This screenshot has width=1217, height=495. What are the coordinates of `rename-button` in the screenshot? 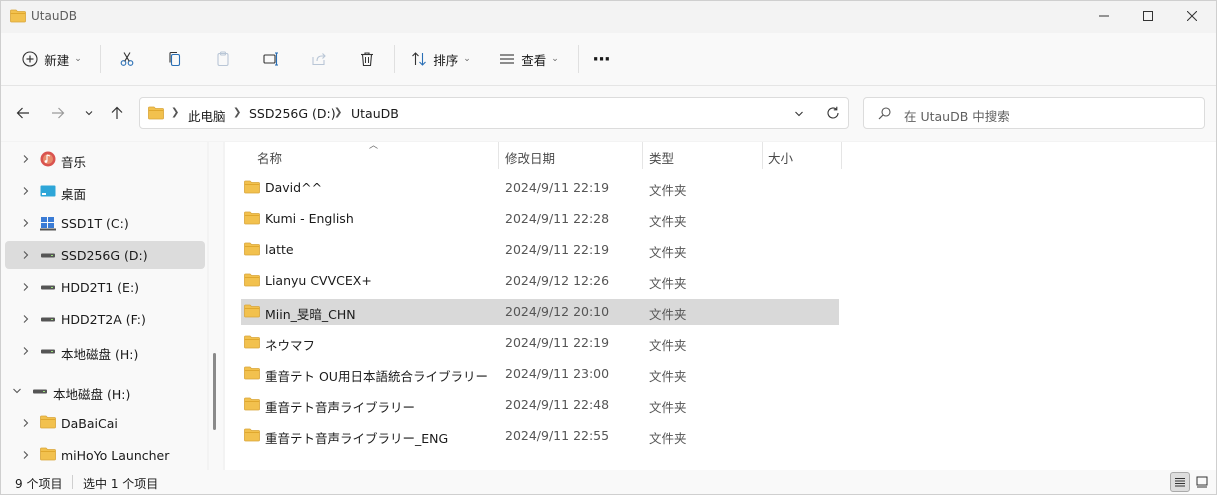 It's located at (271, 59).